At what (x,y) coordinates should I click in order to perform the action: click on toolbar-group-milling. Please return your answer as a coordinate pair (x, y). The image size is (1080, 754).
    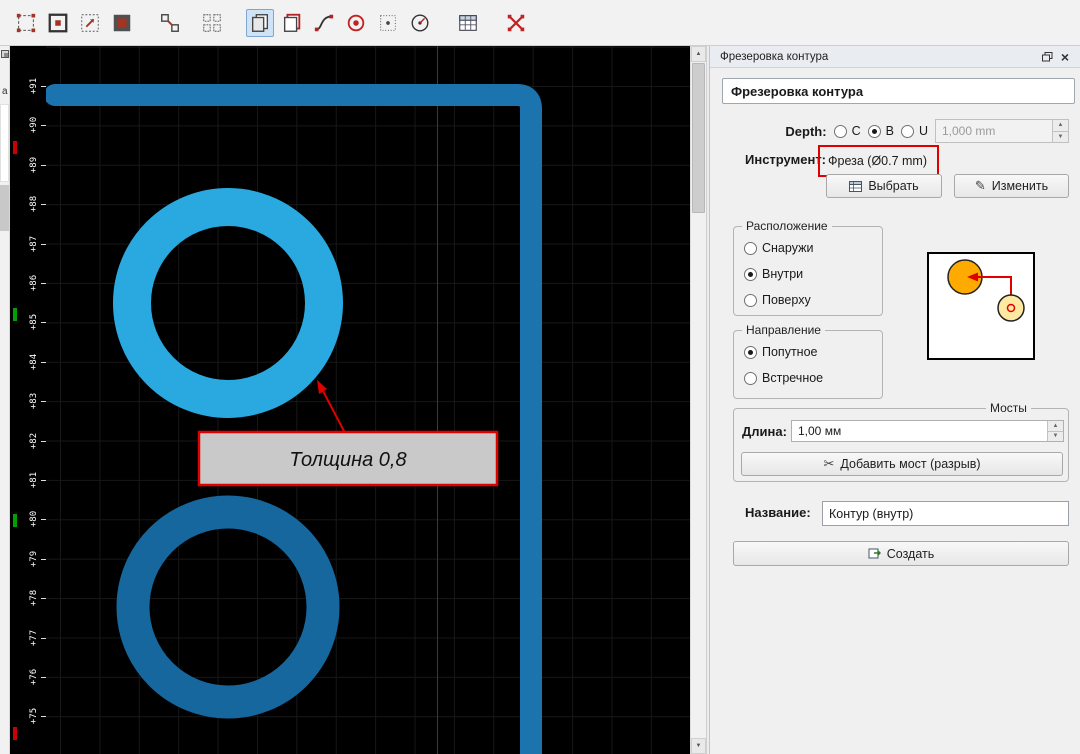
    Looking at the image, I should click on (342, 22).